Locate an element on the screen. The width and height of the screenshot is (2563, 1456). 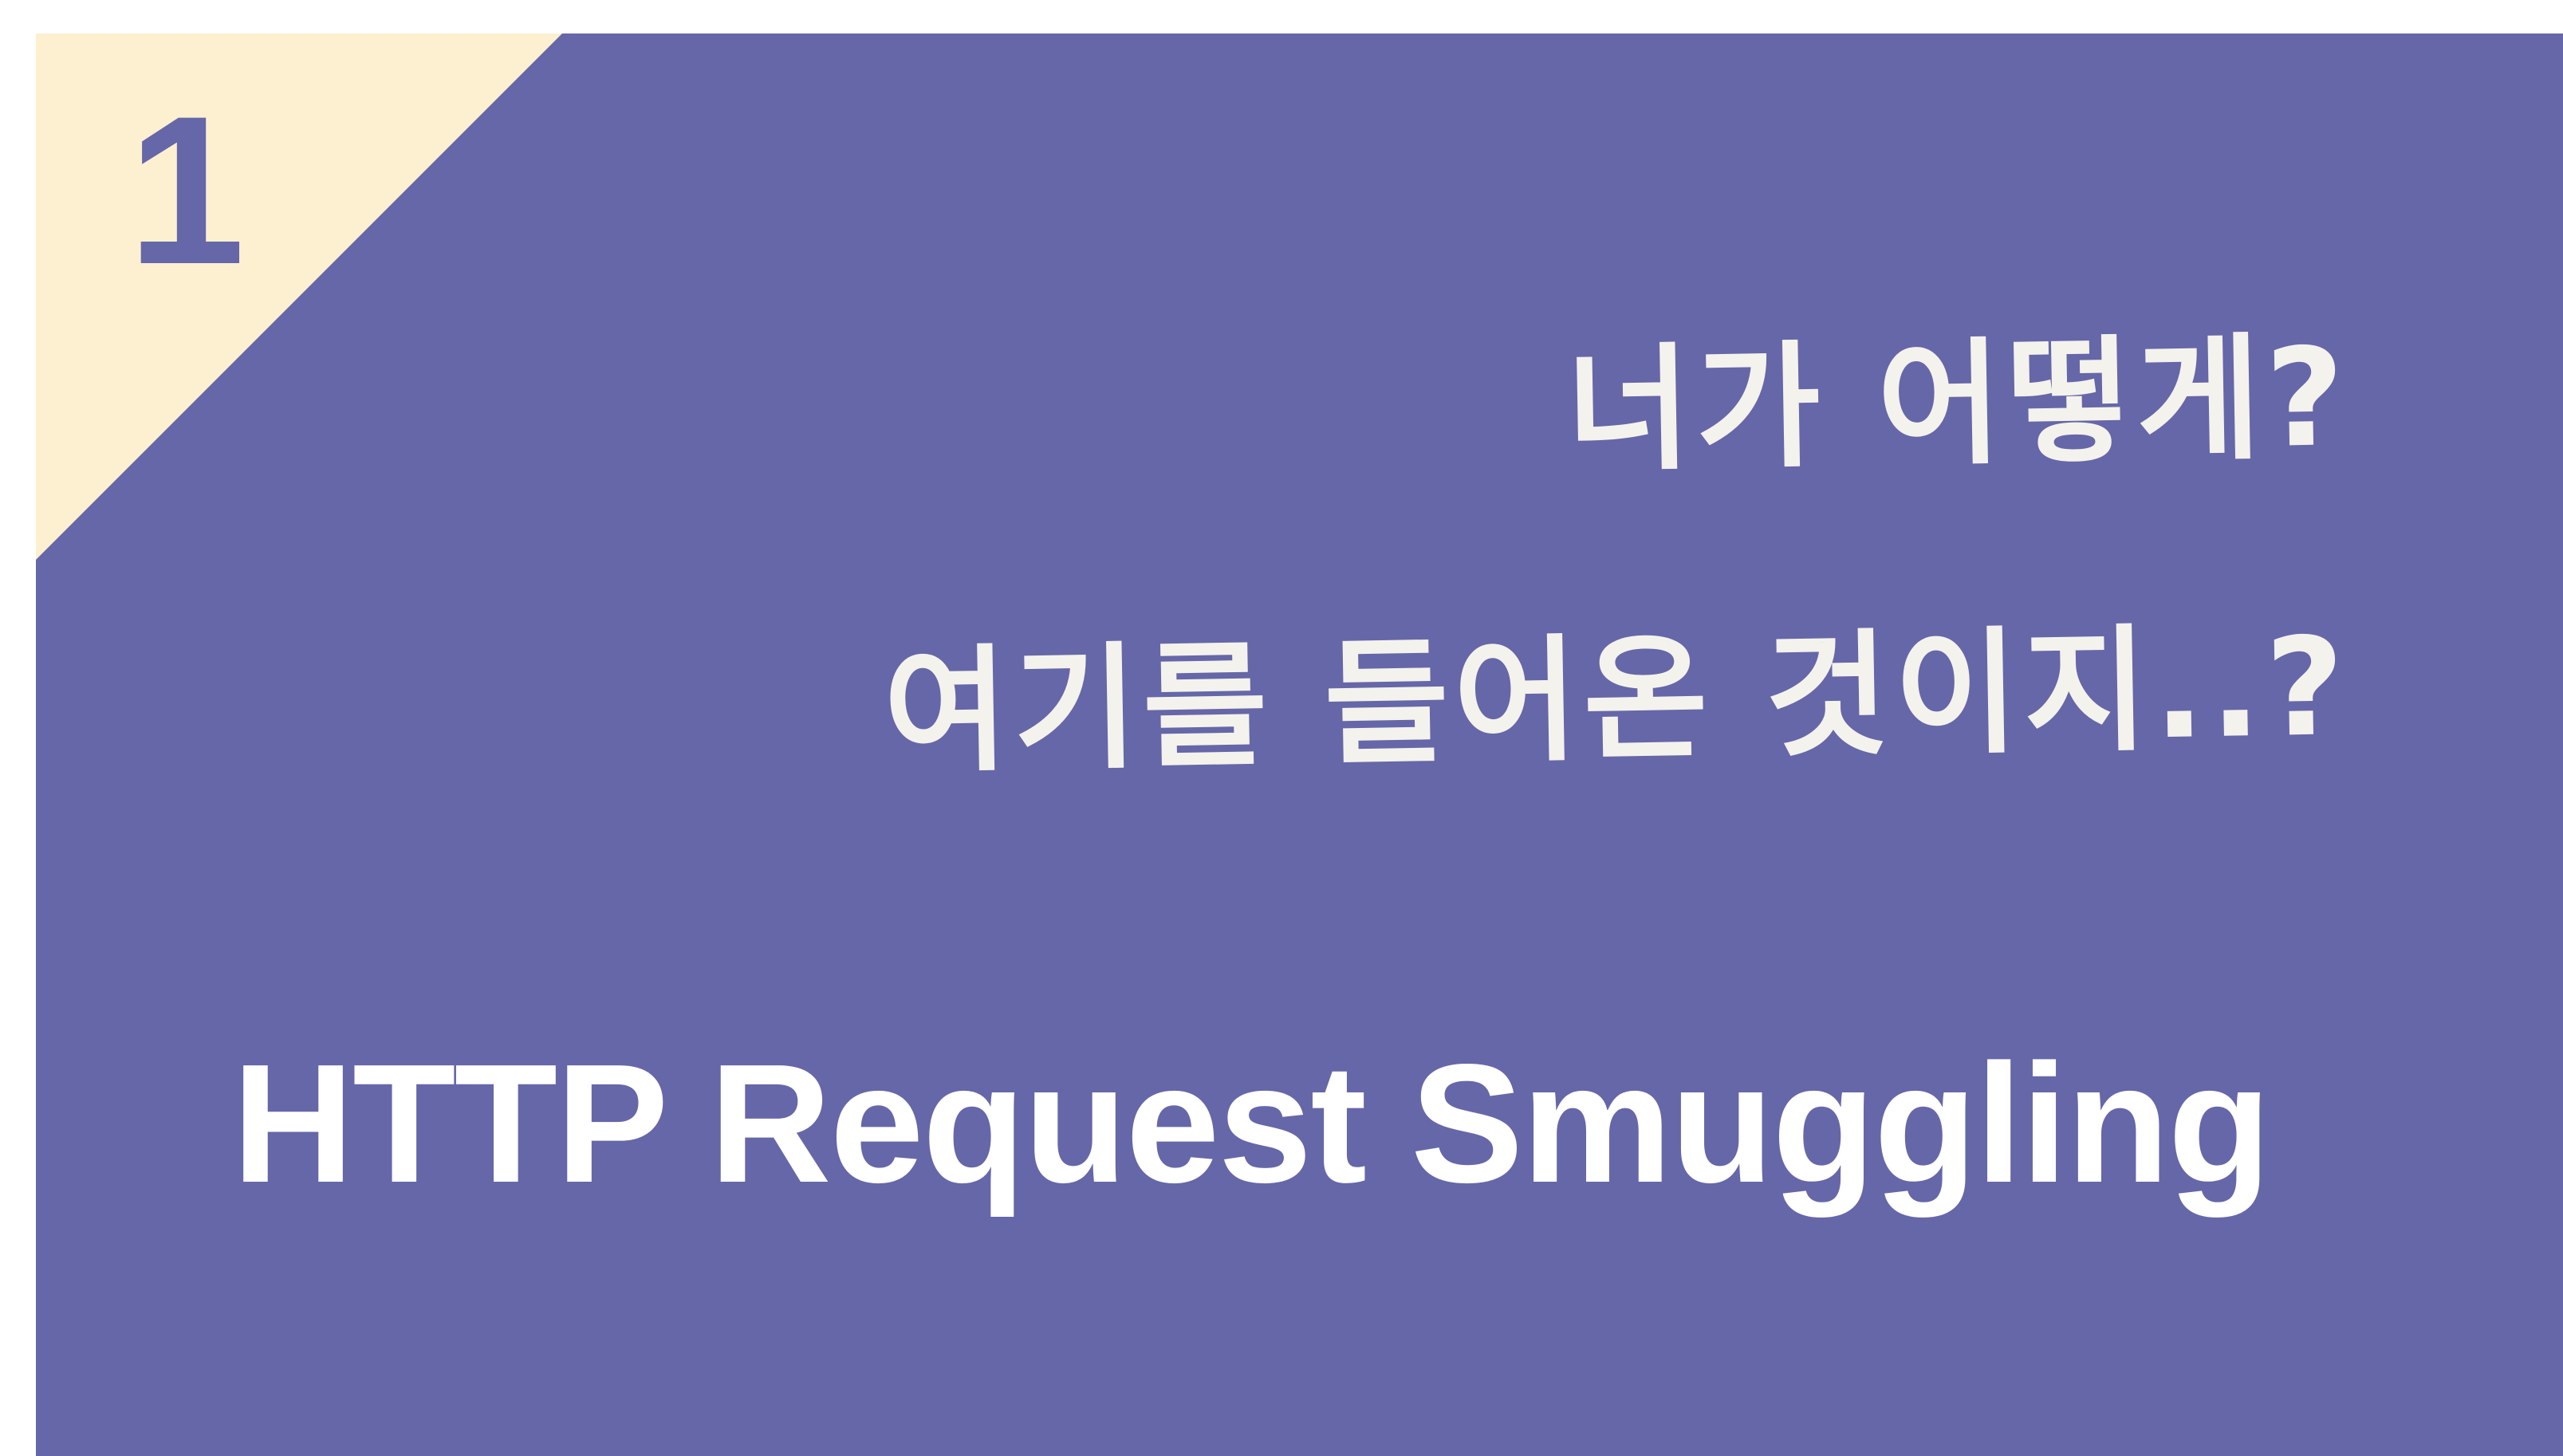
slide-title: HTTP Request Smuggling is located at coordinates (1252, 1123).